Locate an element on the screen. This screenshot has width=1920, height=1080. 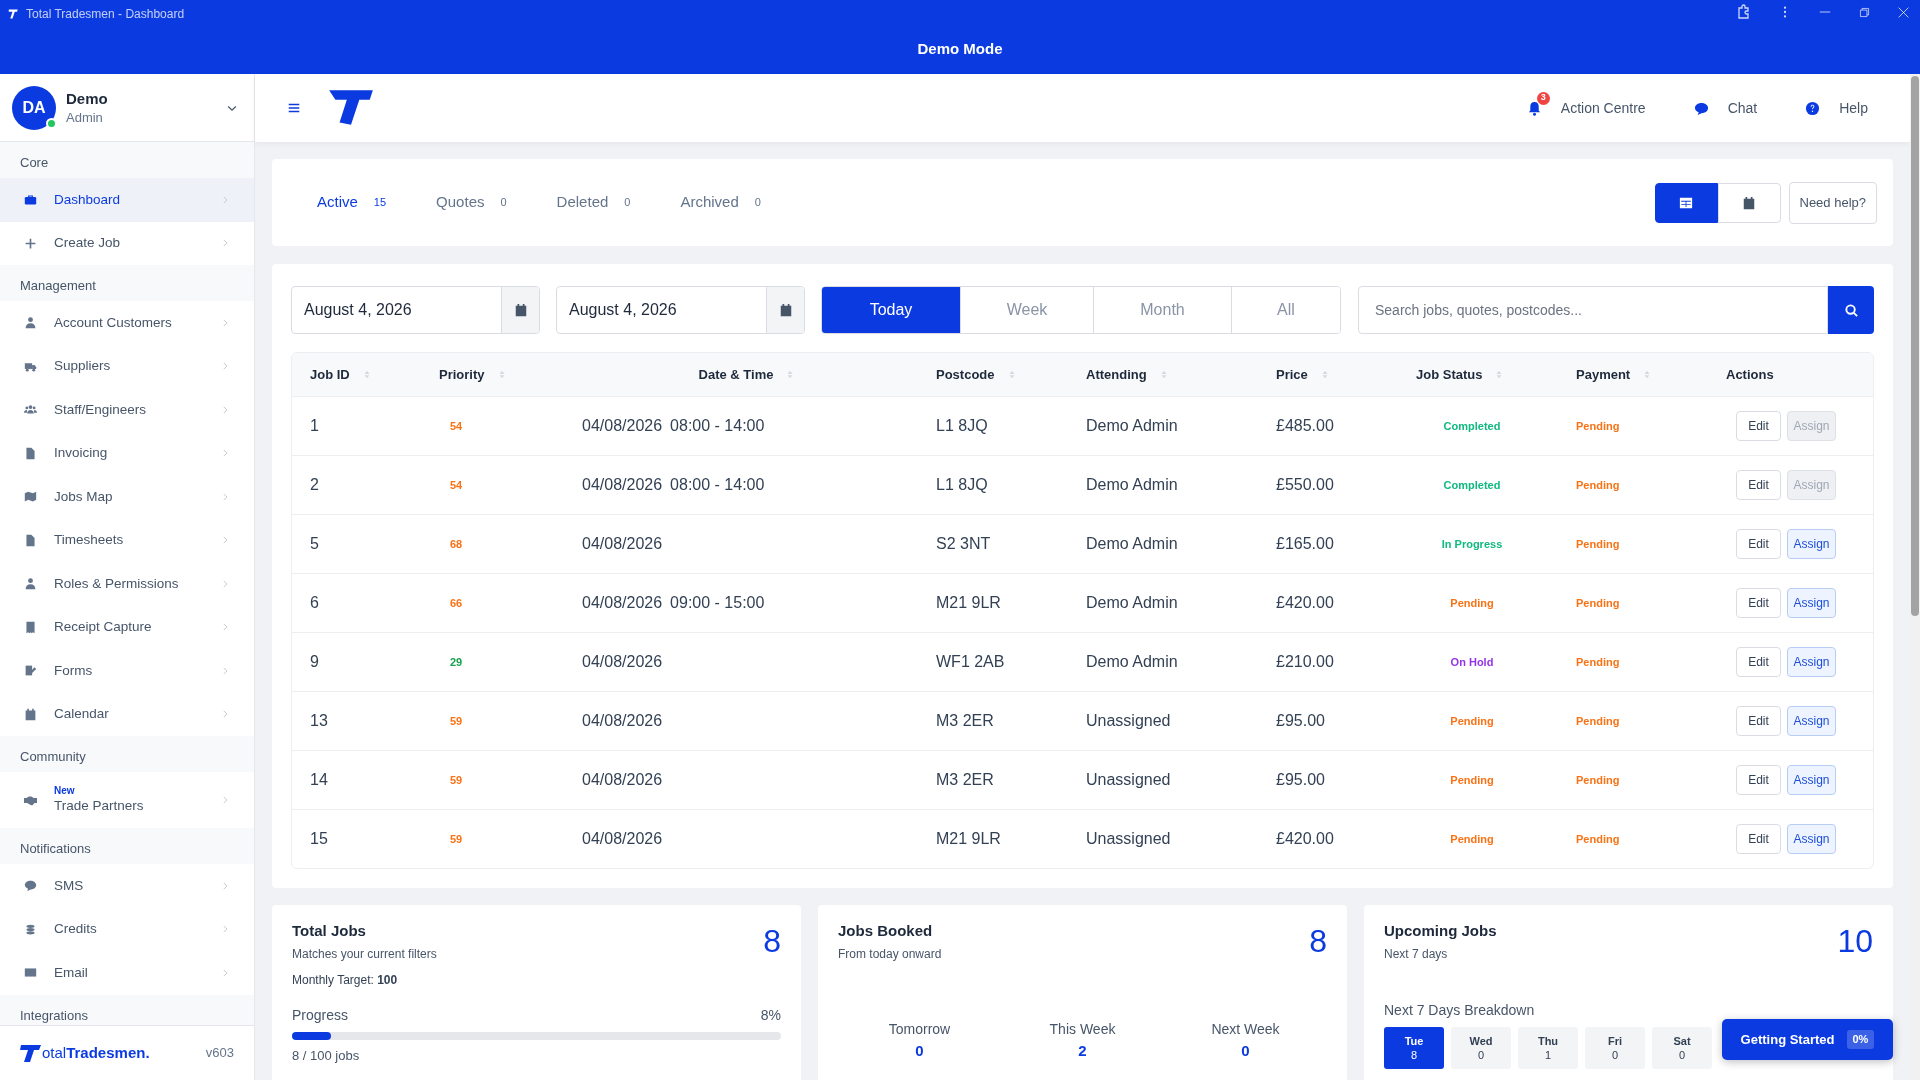
sidebar-item: Email is located at coordinates (127, 973).